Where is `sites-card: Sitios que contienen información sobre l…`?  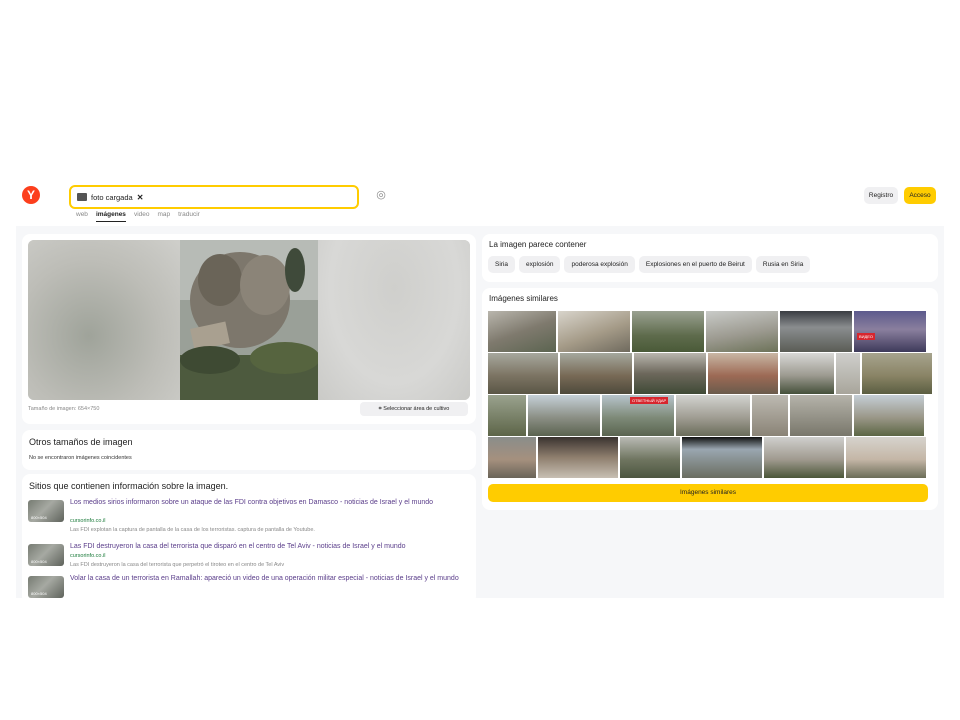 sites-card: Sitios que contienen información sobre l… is located at coordinates (249, 536).